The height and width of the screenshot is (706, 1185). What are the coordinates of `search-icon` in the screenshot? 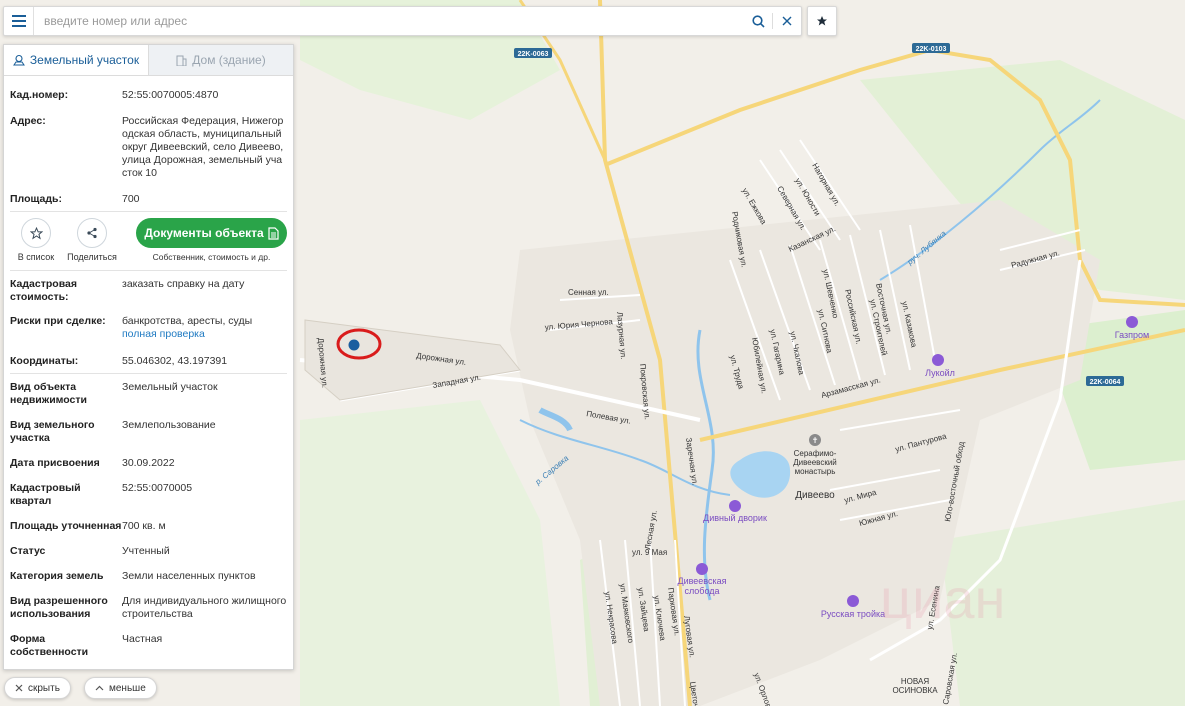 It's located at (758, 21).